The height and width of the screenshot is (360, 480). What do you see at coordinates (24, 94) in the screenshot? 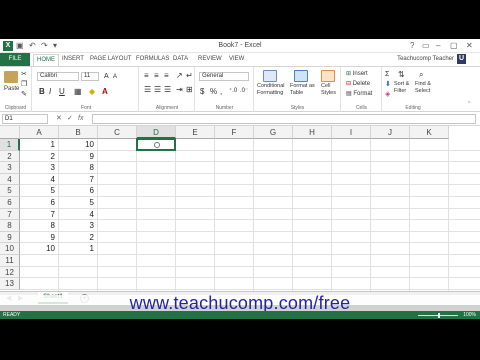
I see `format-painter-icon: ✎` at bounding box center [24, 94].